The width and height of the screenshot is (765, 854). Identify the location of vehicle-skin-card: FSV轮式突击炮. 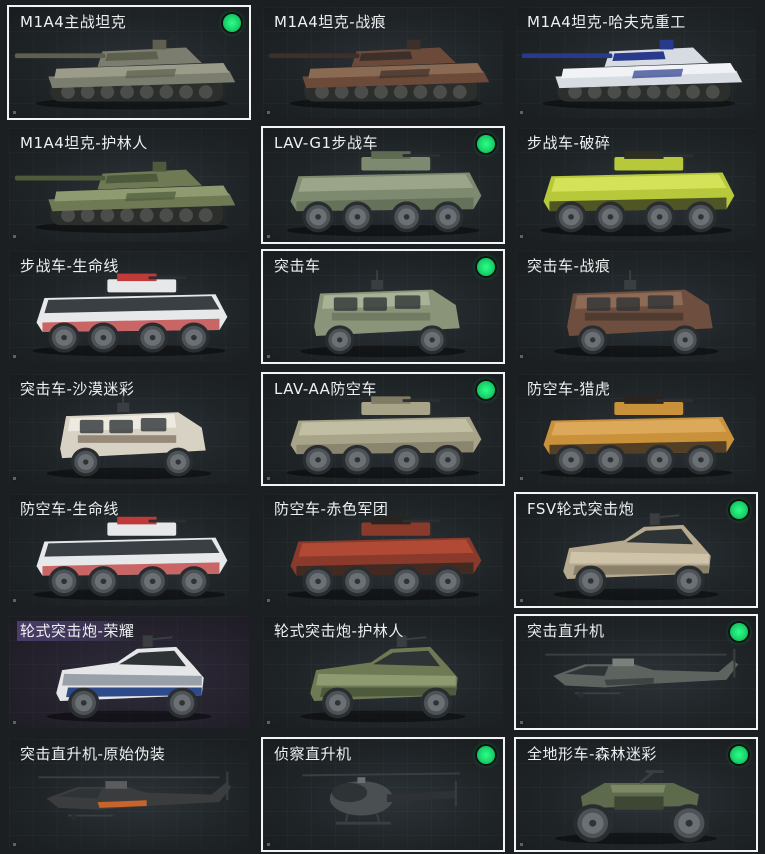
(636, 550).